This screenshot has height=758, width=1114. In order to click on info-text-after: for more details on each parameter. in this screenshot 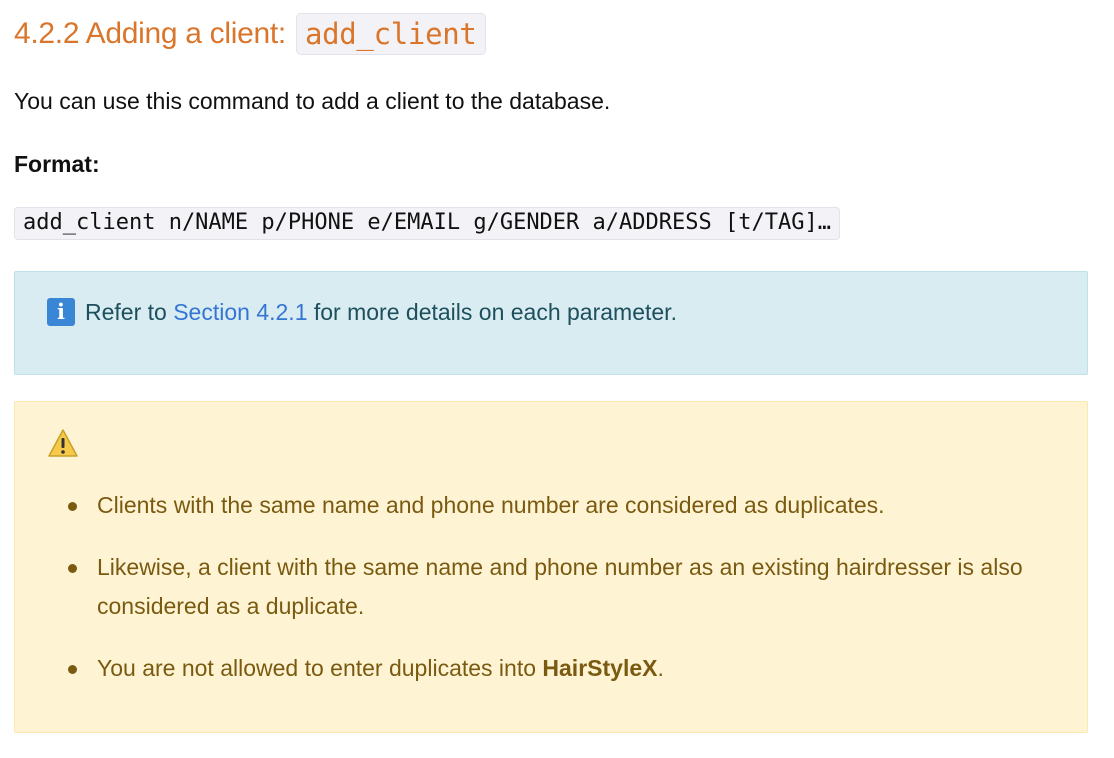, I will do `click(495, 312)`.